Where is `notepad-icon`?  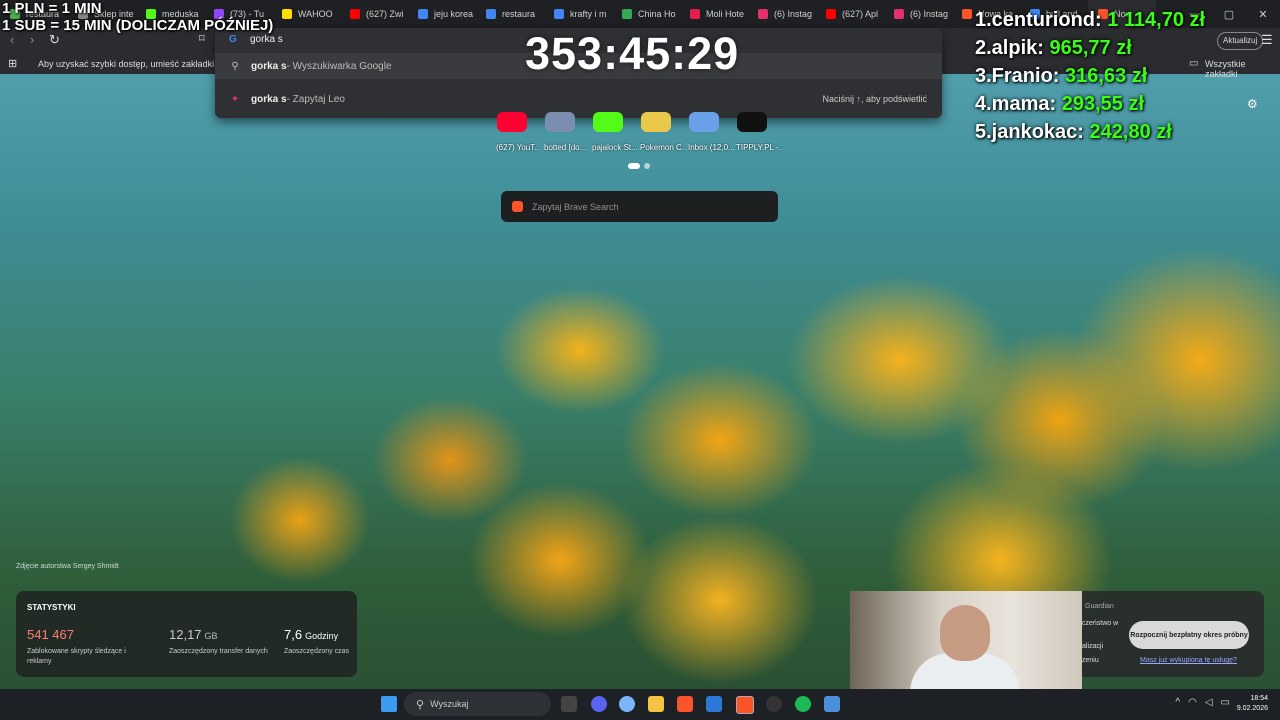 notepad-icon is located at coordinates (832, 704).